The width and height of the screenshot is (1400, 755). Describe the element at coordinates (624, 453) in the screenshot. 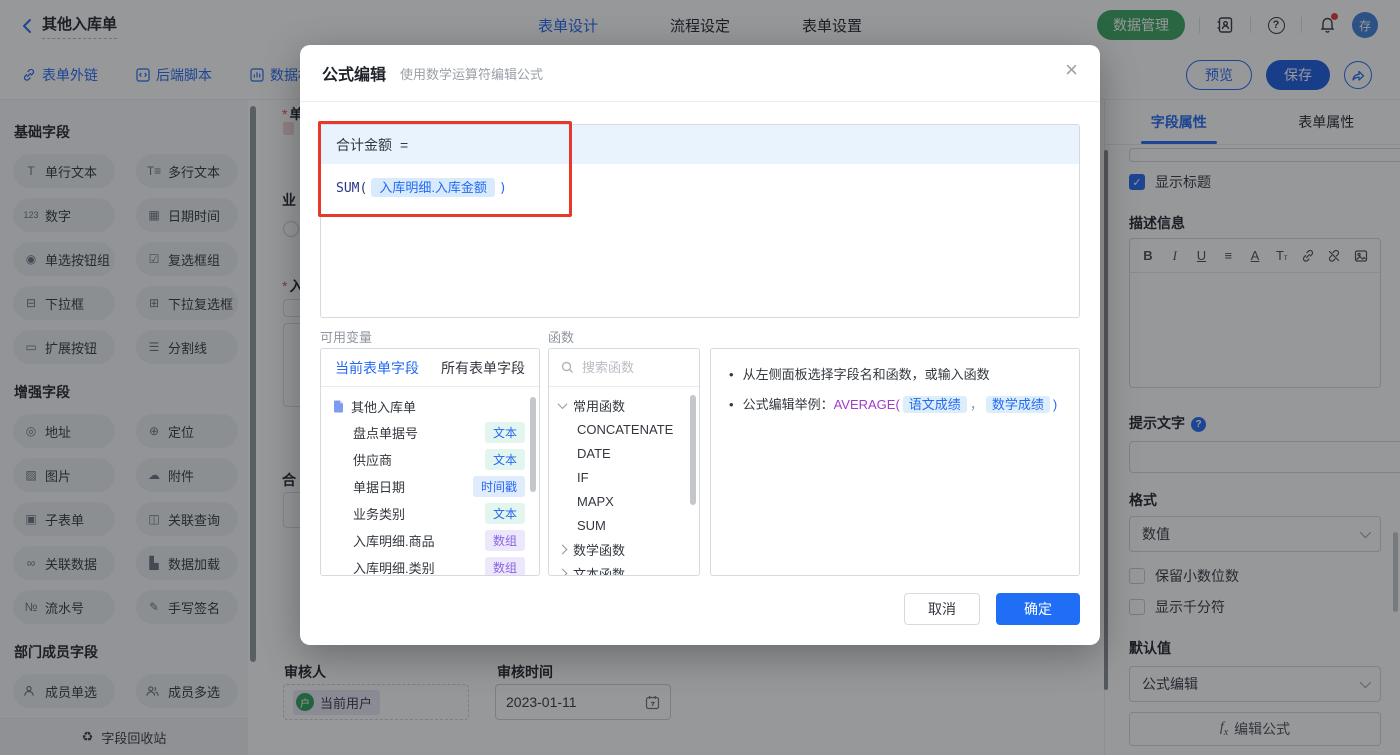

I see `function-item: DATE` at that location.